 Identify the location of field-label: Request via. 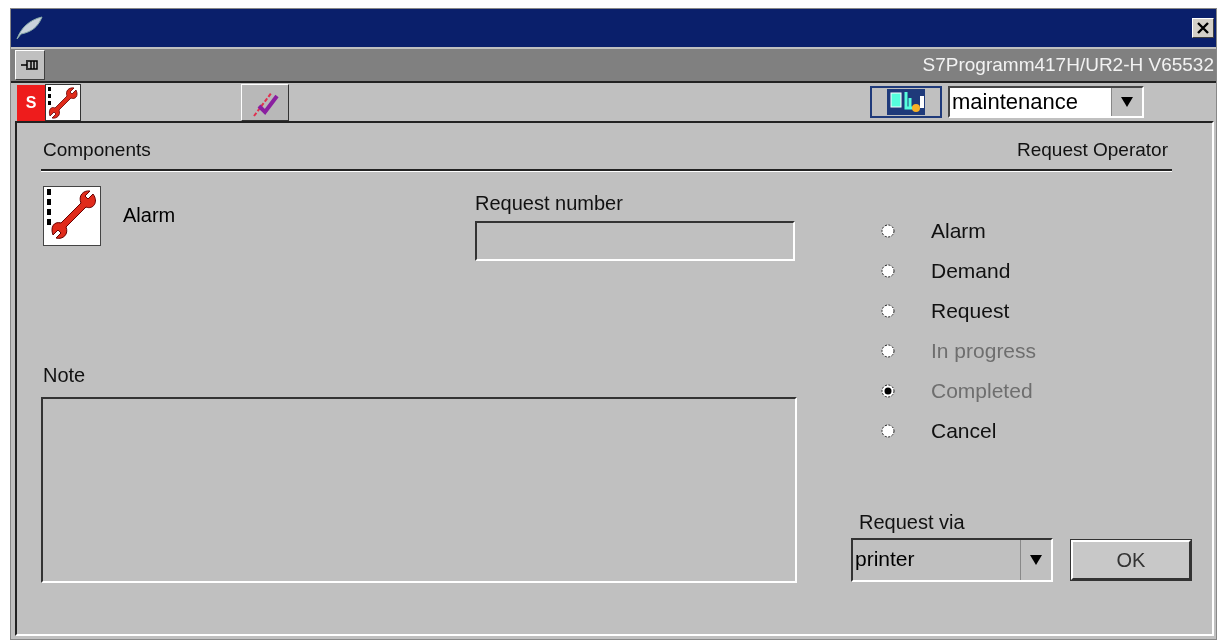
(912, 522).